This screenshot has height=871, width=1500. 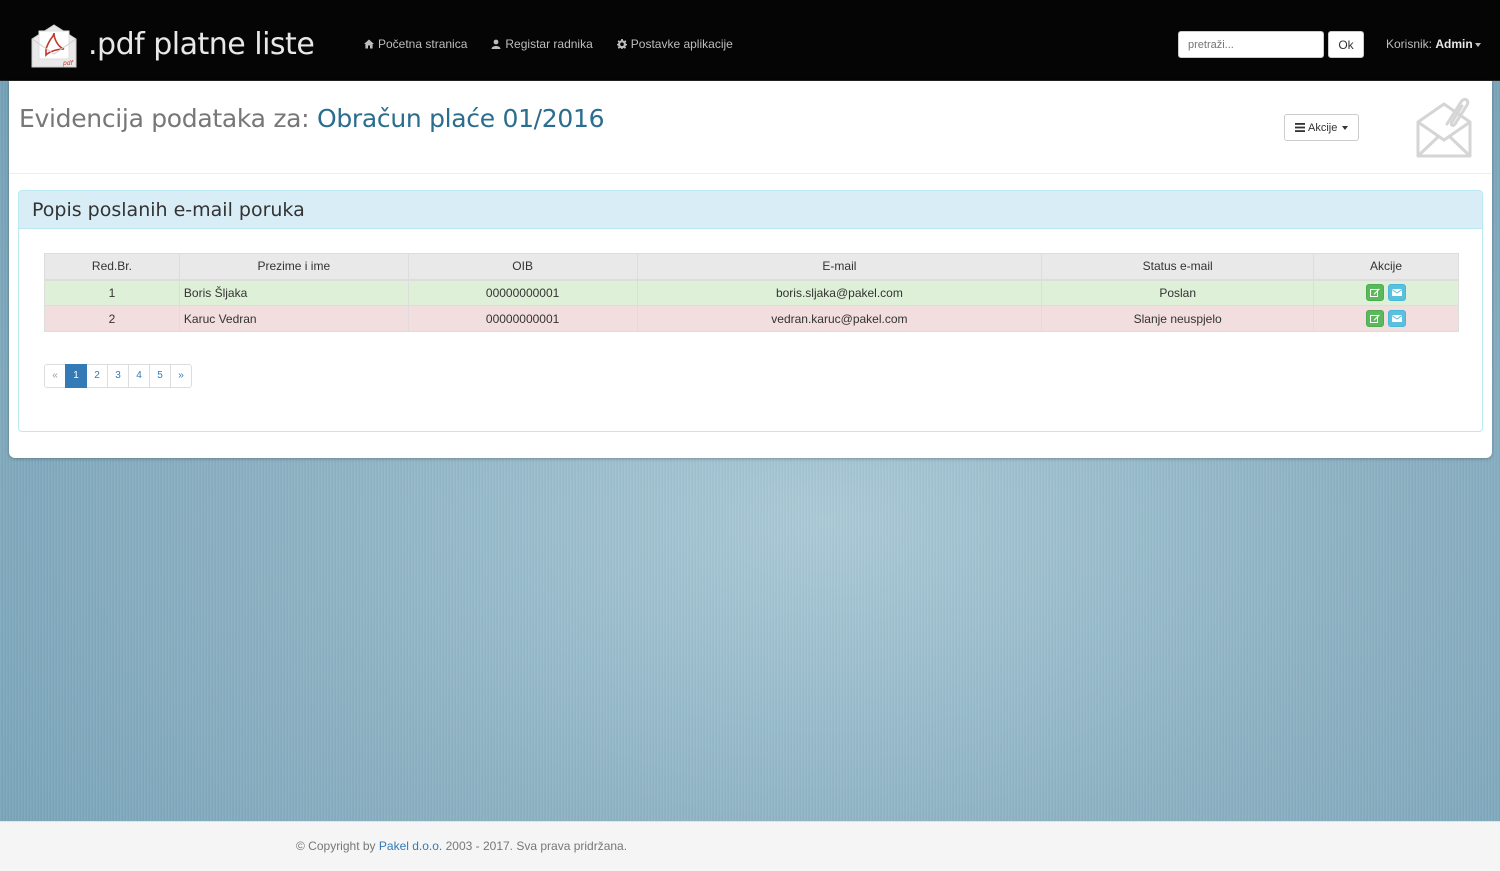 I want to click on nav-link-employees: Registar radnika, so click(x=542, y=44).